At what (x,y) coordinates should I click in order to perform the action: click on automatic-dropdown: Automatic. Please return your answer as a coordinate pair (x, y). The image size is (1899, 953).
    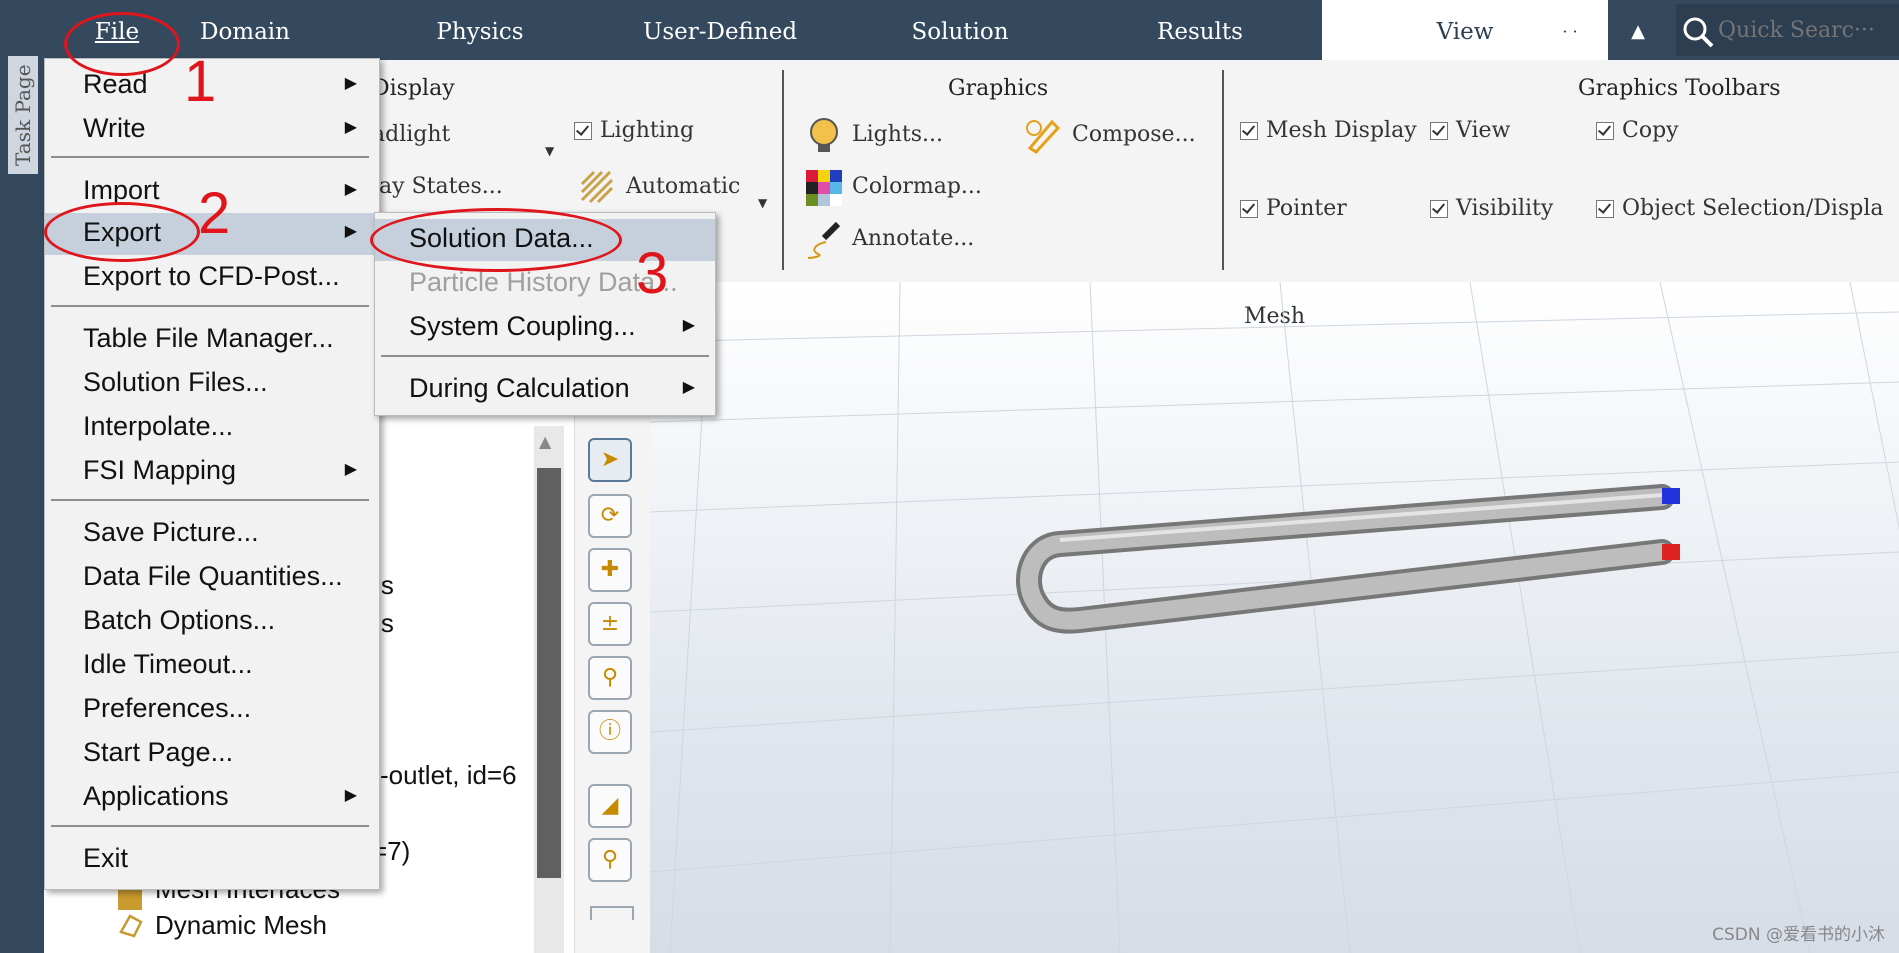
    Looking at the image, I should click on (683, 186).